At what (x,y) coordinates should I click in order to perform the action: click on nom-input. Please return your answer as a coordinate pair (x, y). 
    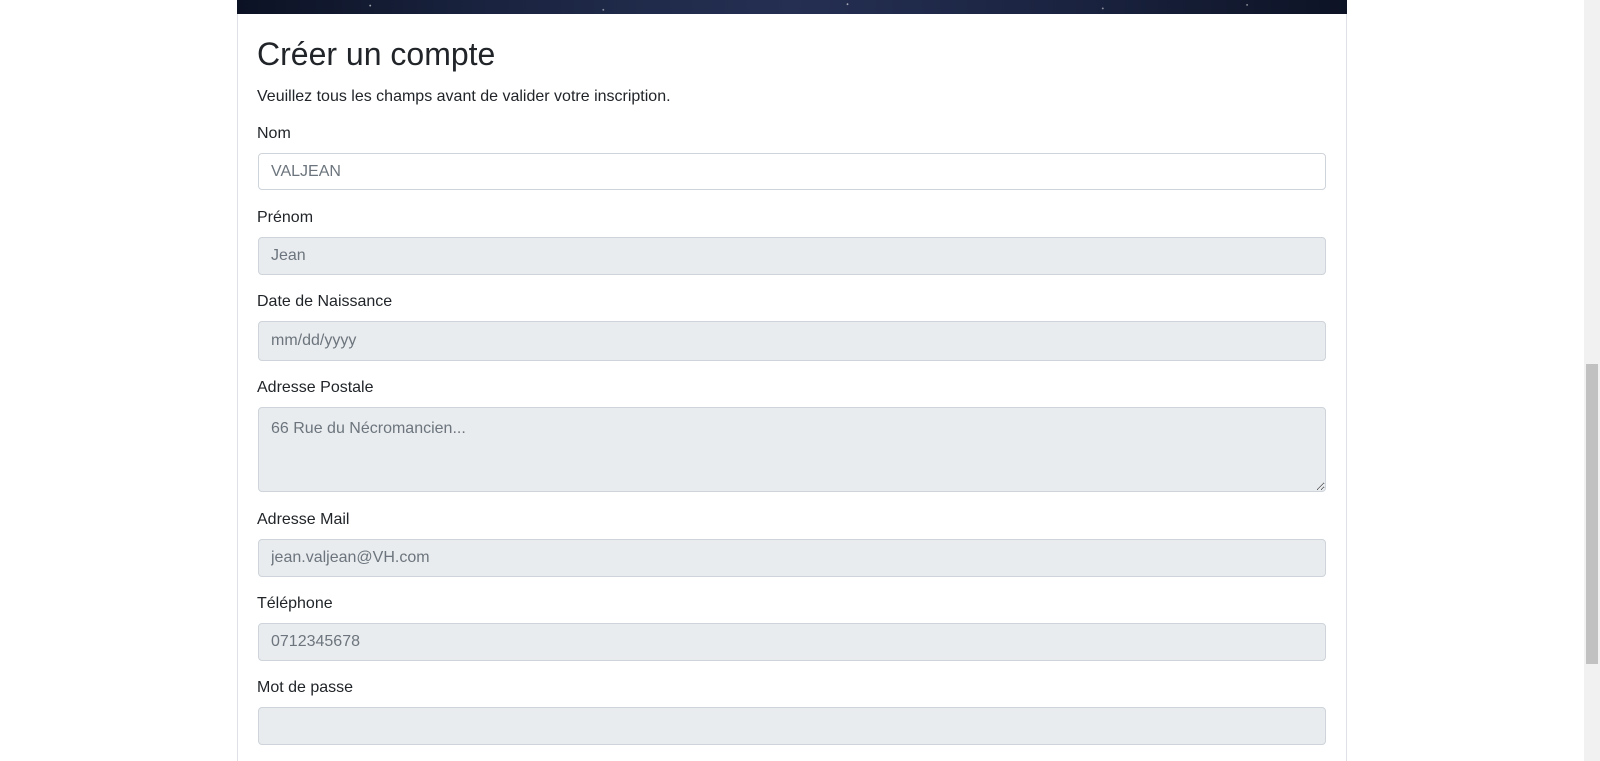
    Looking at the image, I should click on (792, 171).